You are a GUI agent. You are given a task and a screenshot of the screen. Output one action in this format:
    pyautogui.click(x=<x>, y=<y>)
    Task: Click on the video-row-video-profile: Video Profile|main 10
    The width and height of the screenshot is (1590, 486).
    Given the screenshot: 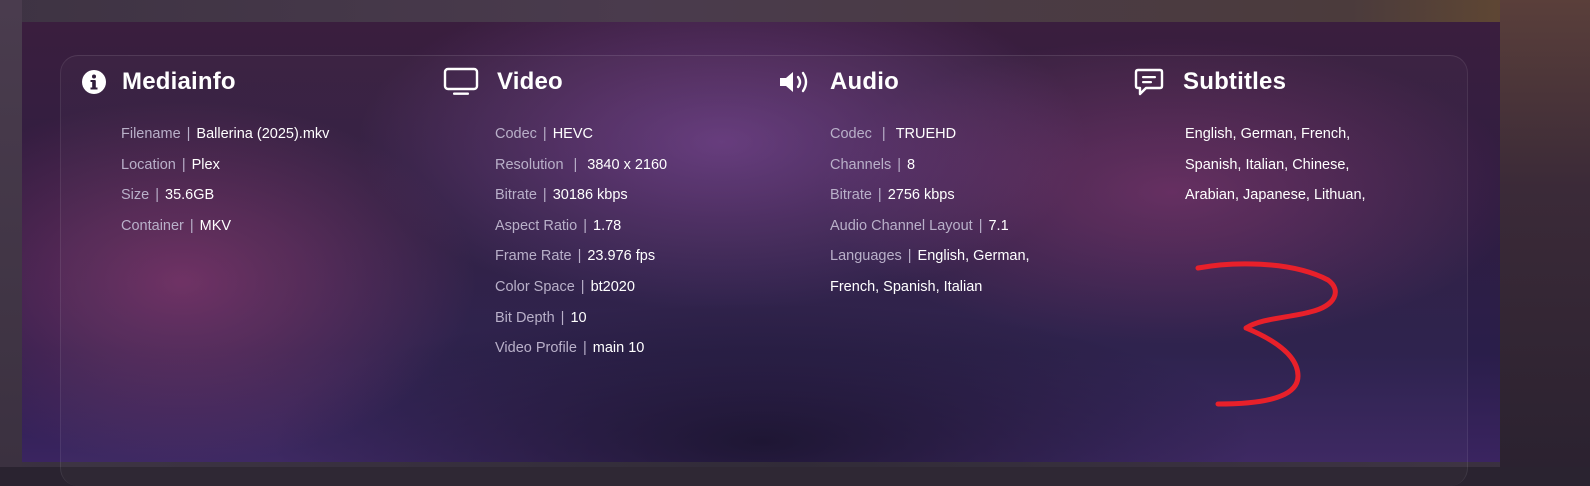 What is the action you would take?
    pyautogui.click(x=581, y=353)
    